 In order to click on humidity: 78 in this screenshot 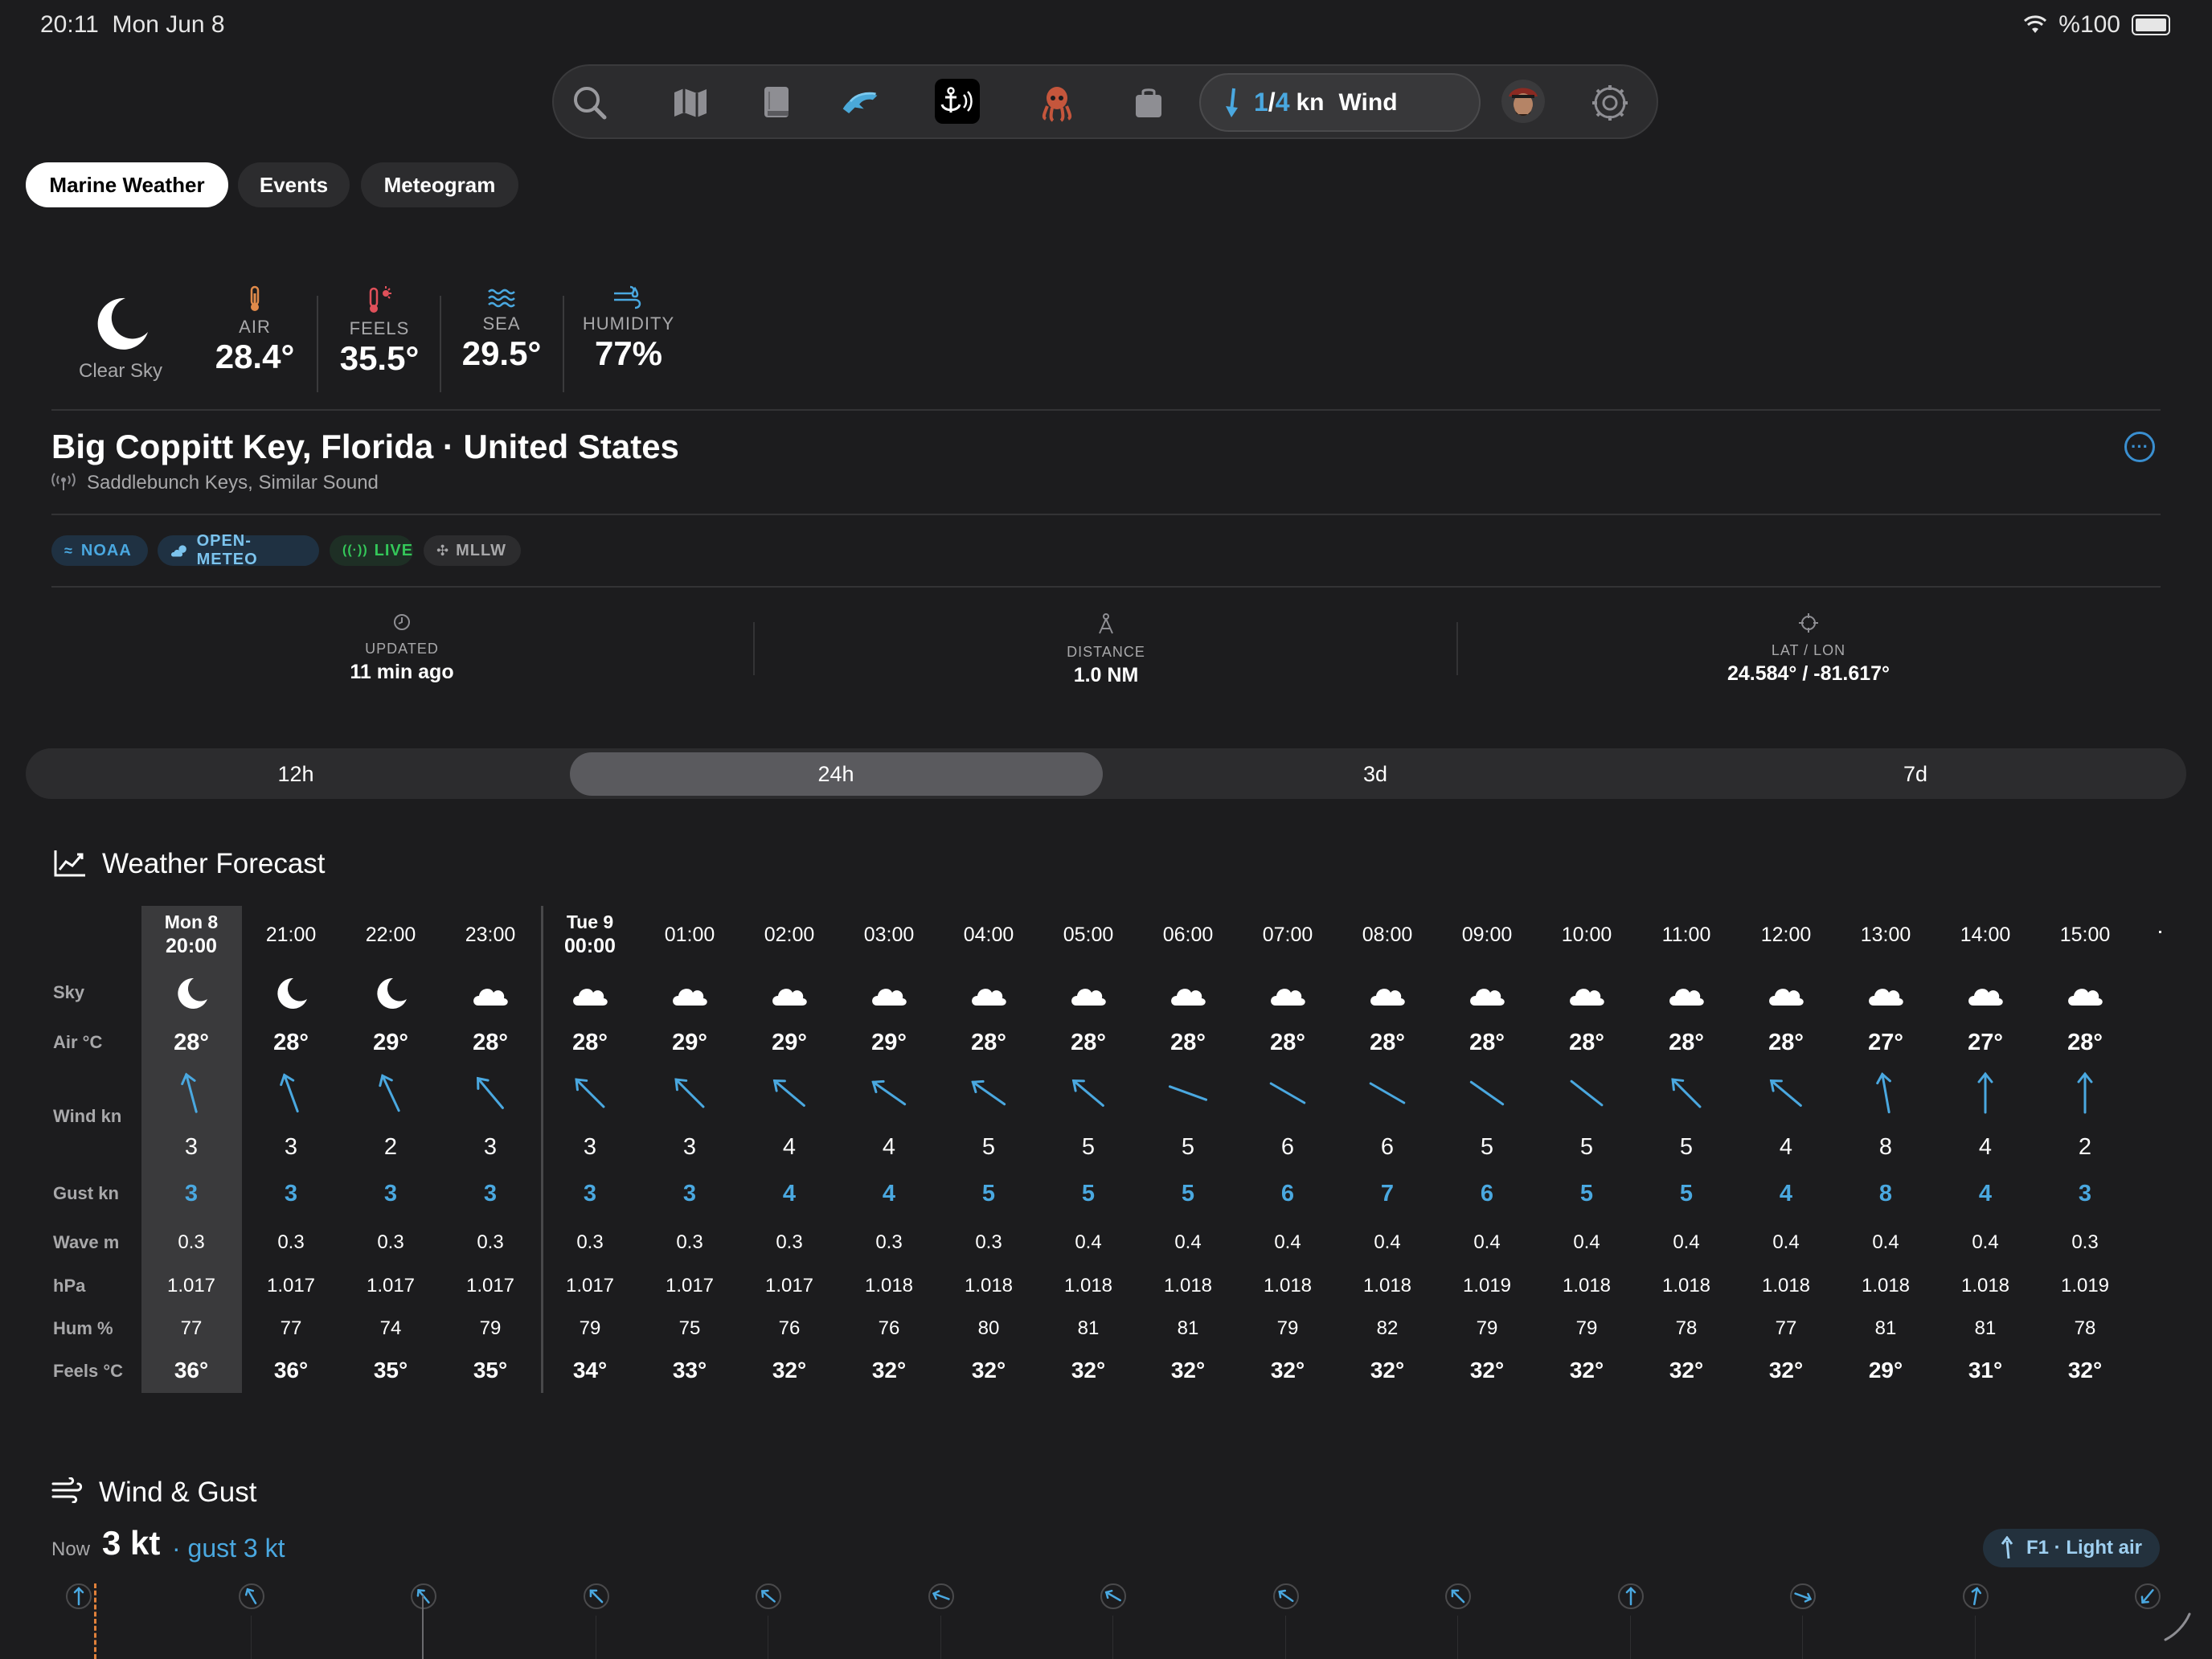, I will do `click(1686, 1328)`.